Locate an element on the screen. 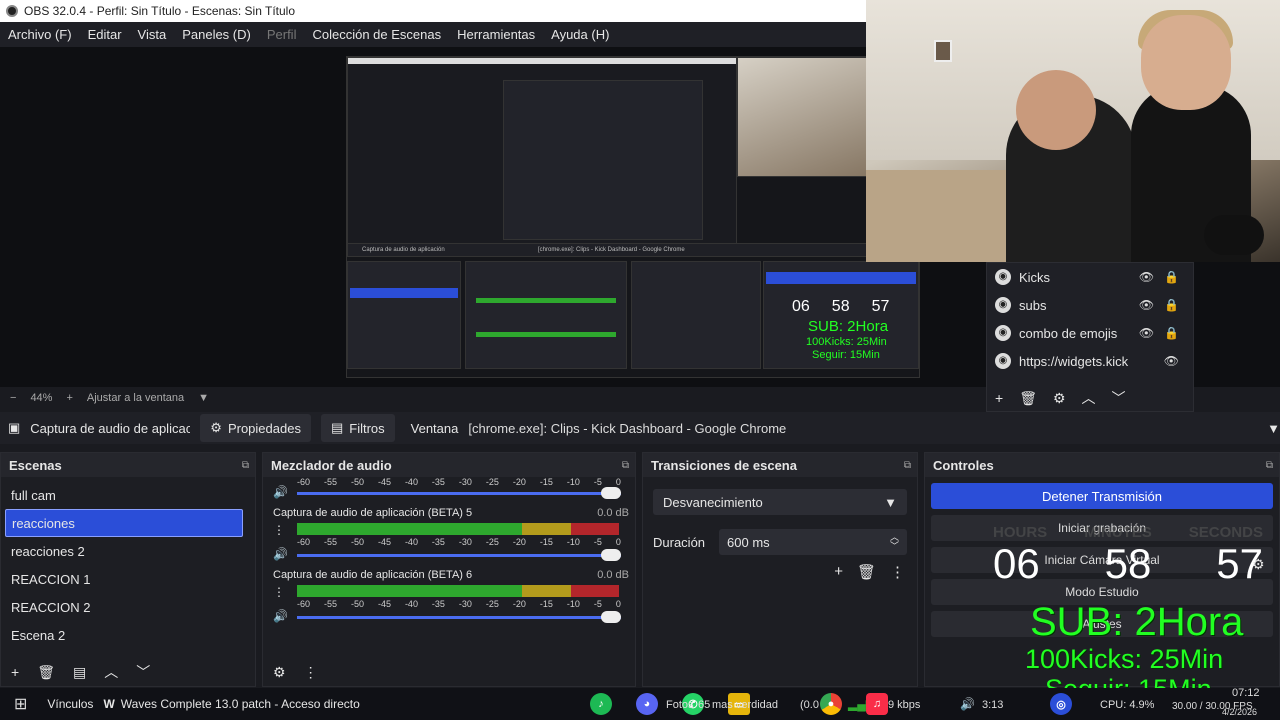 The height and width of the screenshot is (720, 1280). sources-toolbar: + 🗑 ⚙ ︿ ﹀ is located at coordinates (1090, 398).